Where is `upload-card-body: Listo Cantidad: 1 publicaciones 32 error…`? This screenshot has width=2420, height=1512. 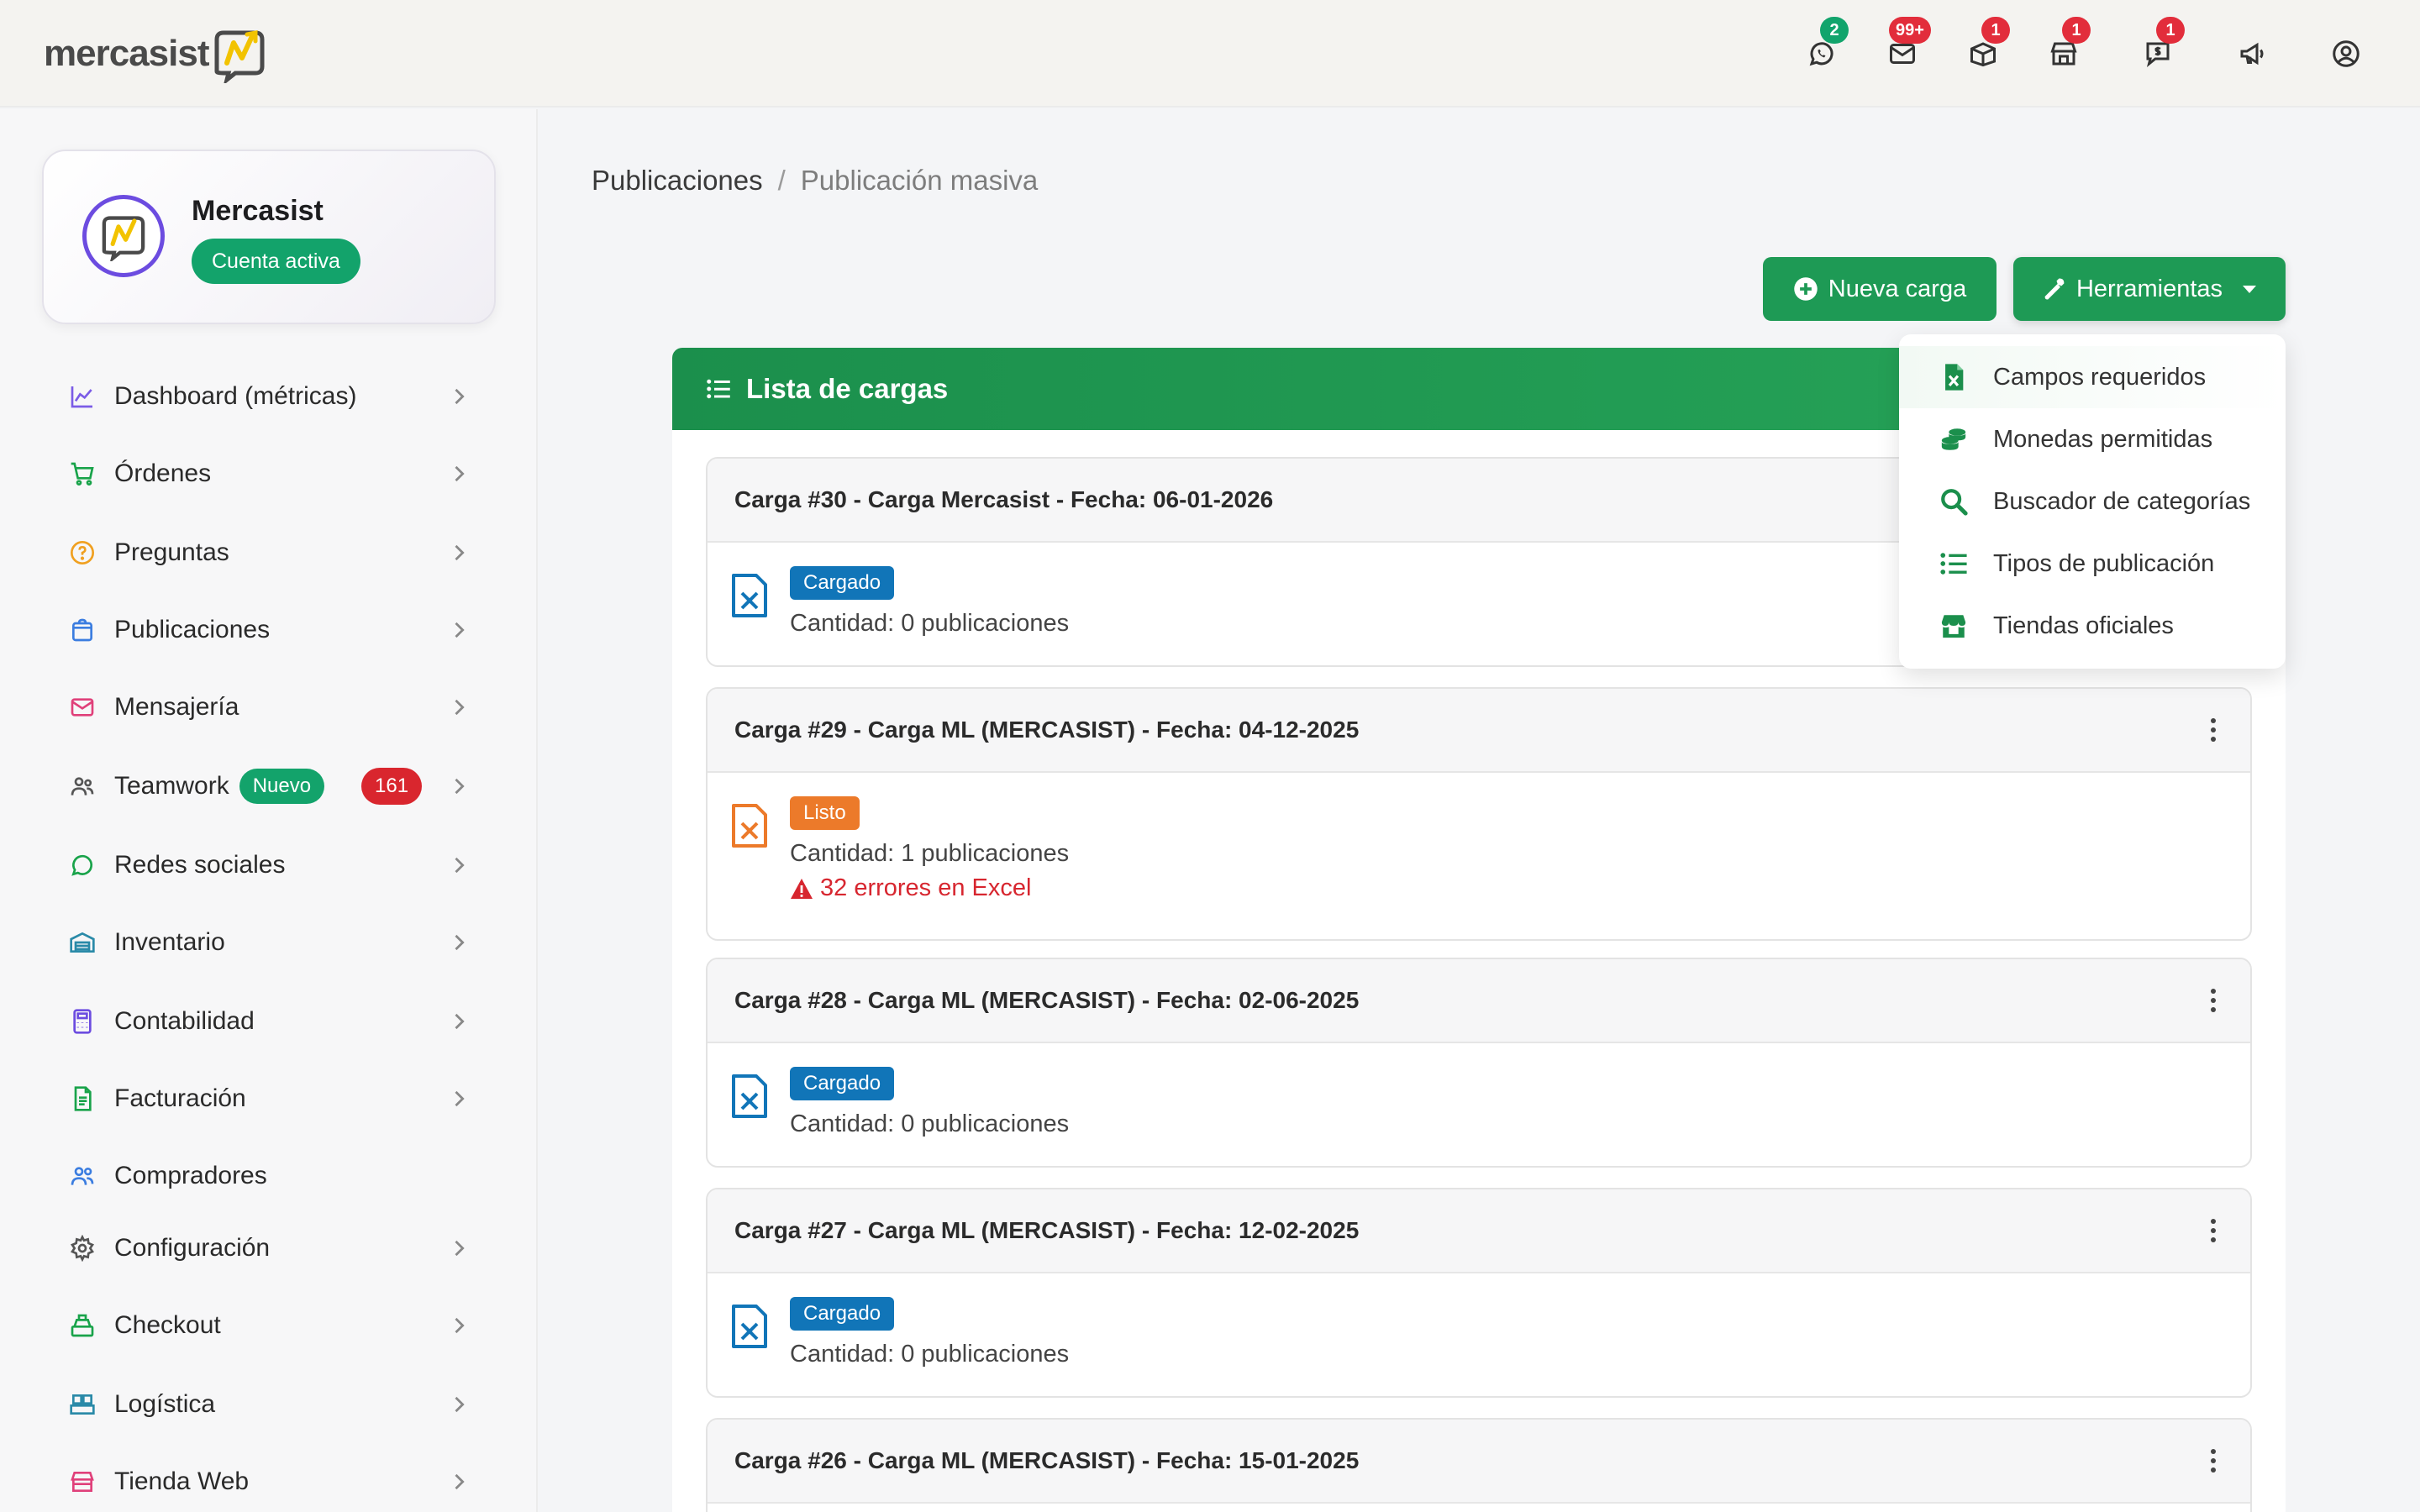
upload-card-body: Listo Cantidad: 1 publicaciones 32 error… is located at coordinates (1479, 837).